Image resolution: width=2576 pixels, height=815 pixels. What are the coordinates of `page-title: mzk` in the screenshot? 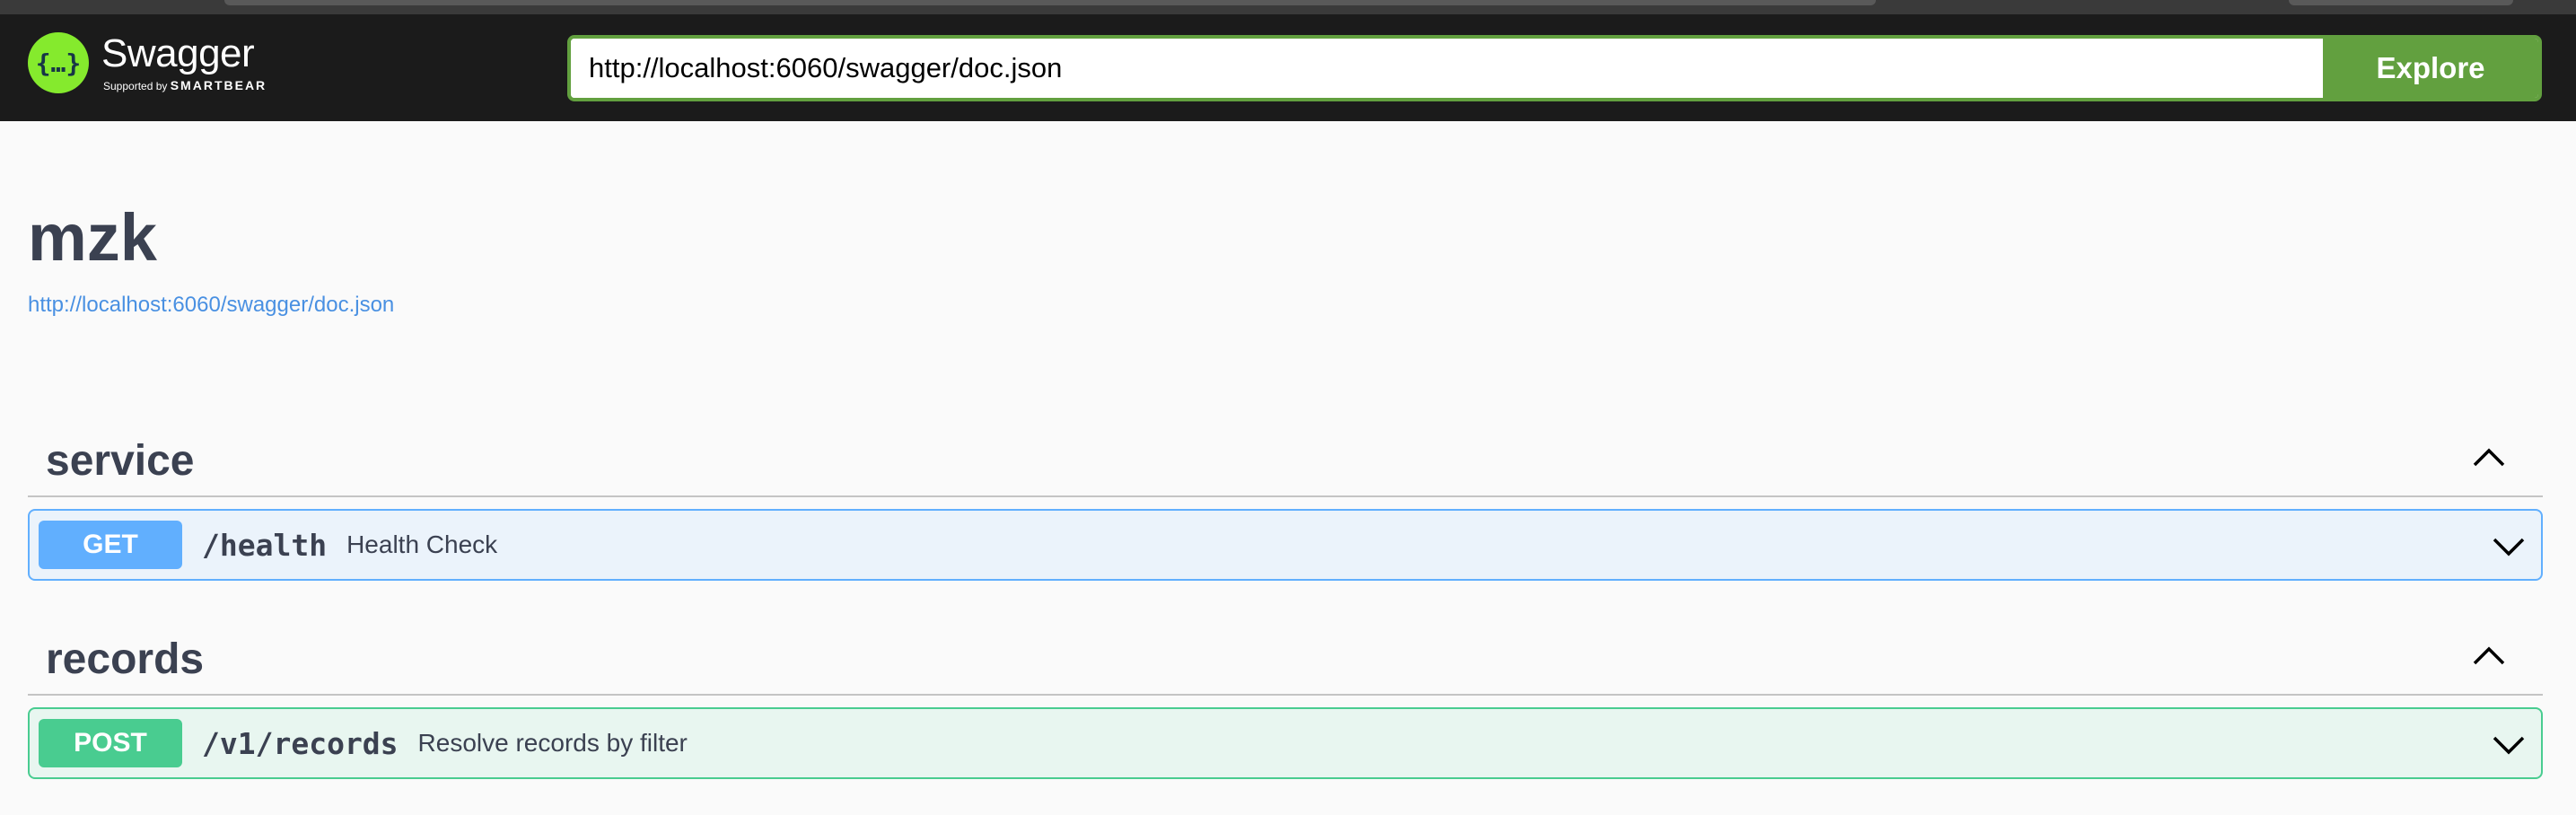 It's located at (92, 238).